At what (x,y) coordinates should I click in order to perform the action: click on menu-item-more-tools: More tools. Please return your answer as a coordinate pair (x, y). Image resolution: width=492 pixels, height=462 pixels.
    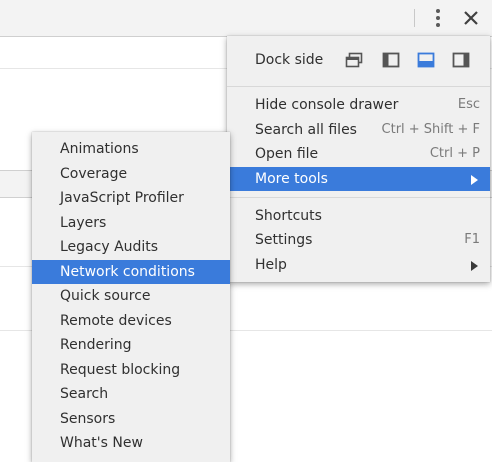
    Looking at the image, I should click on (358, 179).